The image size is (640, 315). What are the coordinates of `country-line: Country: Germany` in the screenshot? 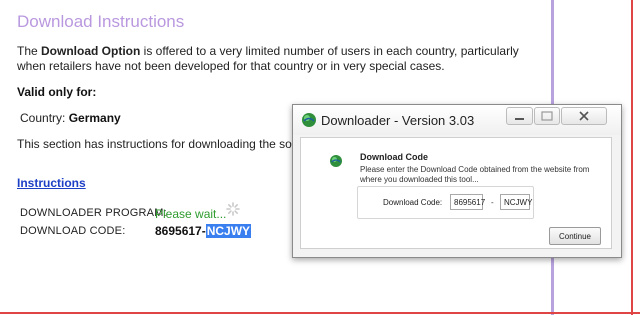 It's located at (70, 118).